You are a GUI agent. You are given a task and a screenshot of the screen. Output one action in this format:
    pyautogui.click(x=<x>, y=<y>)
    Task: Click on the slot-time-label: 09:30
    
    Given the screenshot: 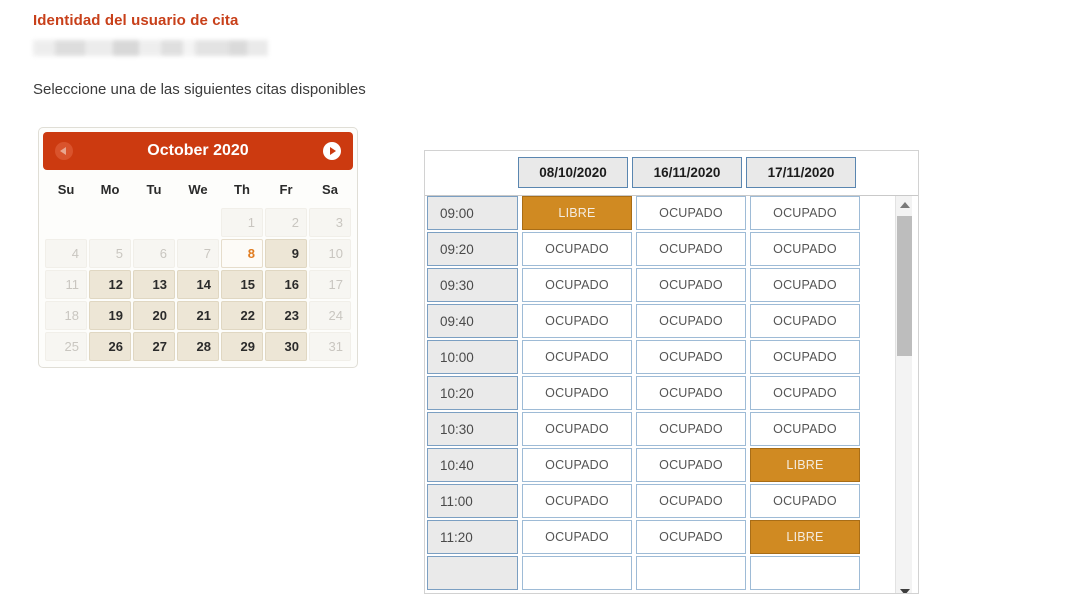 What is the action you would take?
    pyautogui.click(x=472, y=285)
    